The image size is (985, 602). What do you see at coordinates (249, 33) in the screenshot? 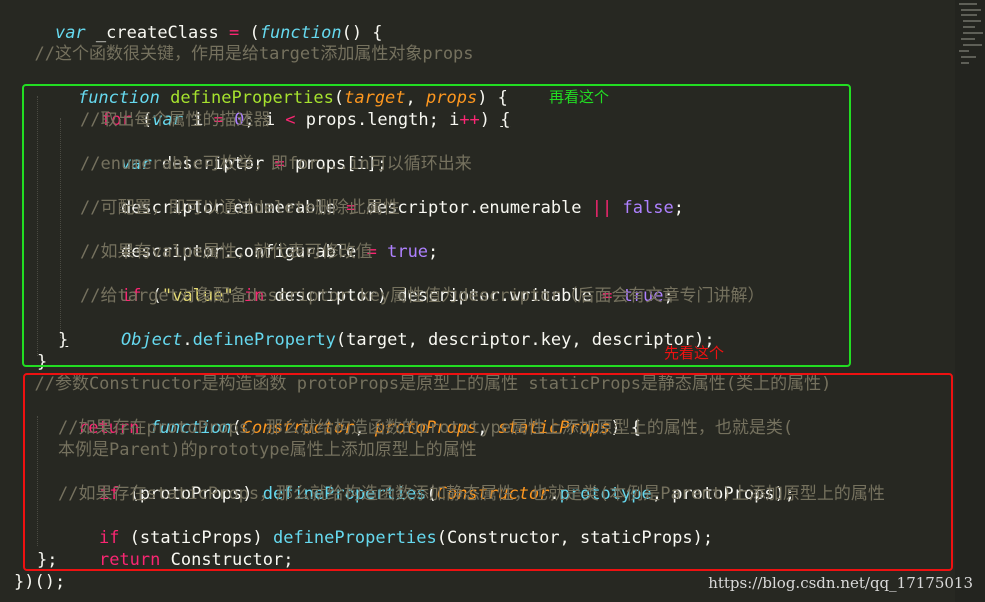
I see `punct: (` at bounding box center [249, 33].